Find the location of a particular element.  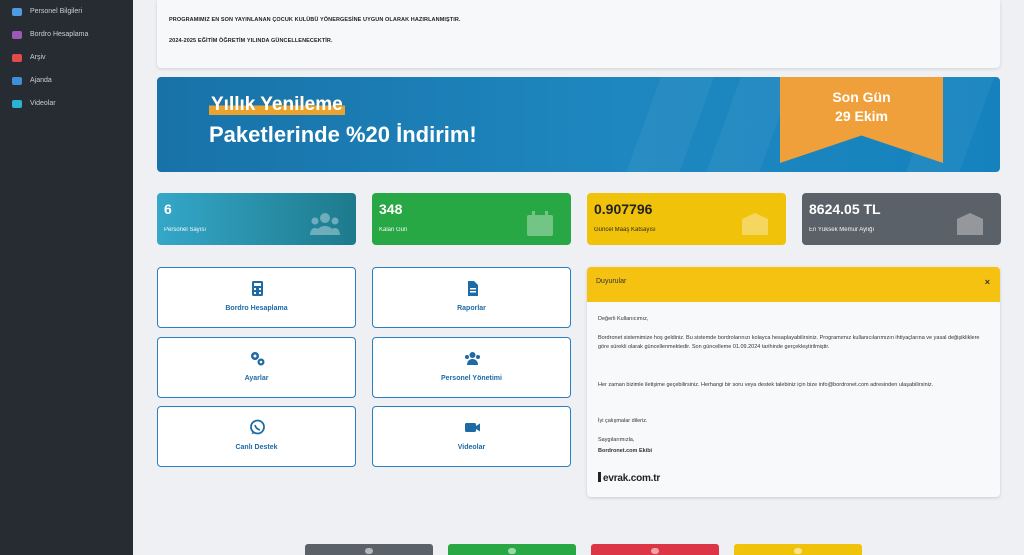

report-icon is located at coordinates (473, 288).